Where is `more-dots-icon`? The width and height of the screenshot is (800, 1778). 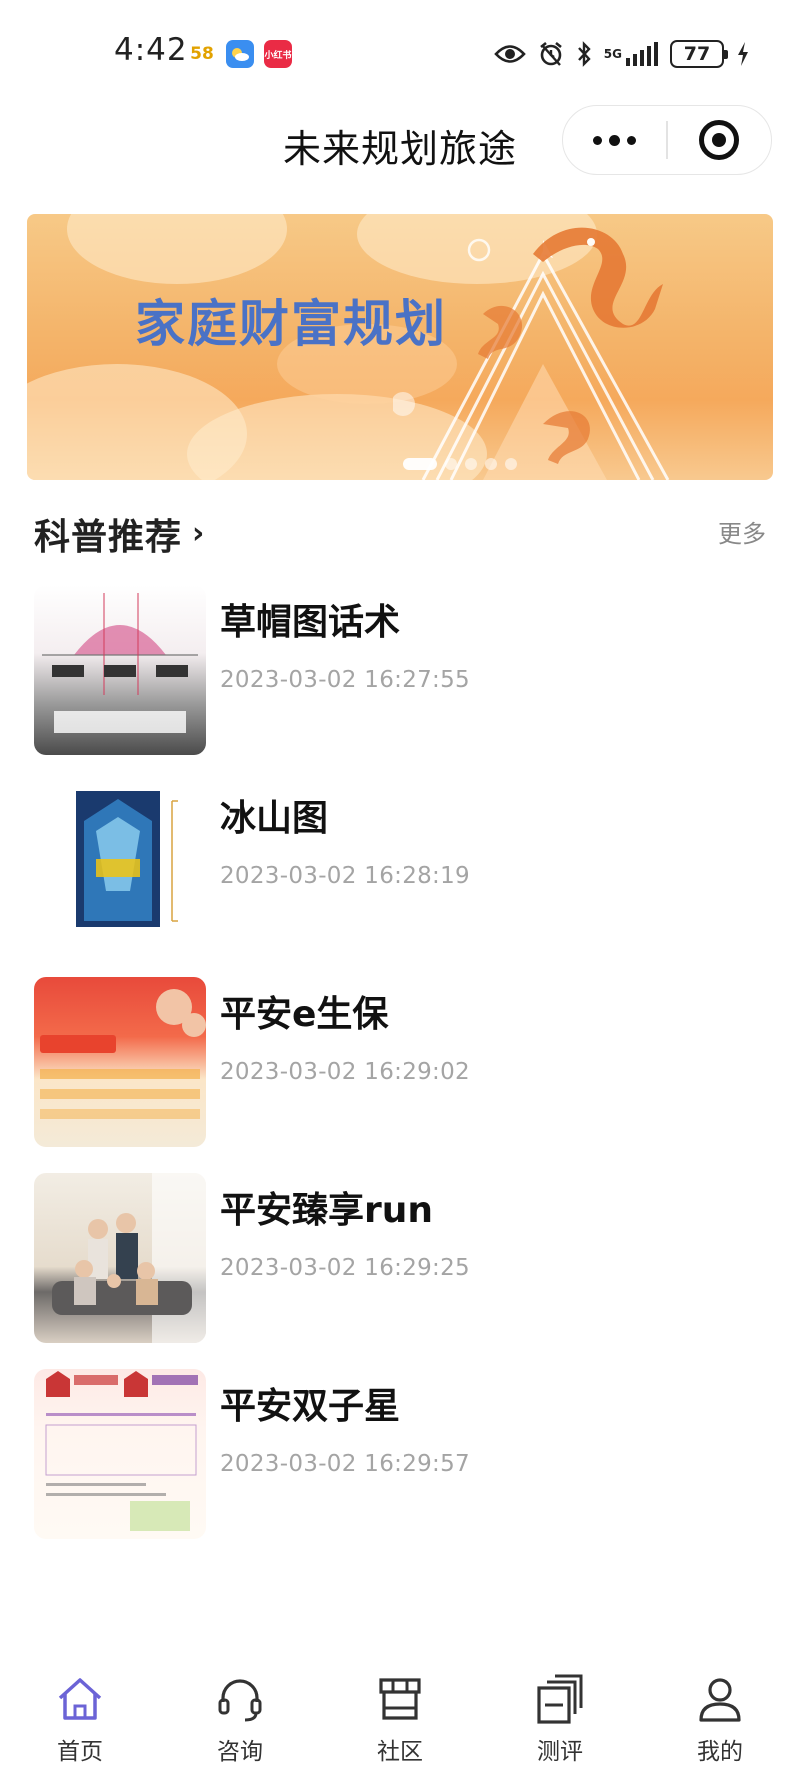 more-dots-icon is located at coordinates (614, 140).